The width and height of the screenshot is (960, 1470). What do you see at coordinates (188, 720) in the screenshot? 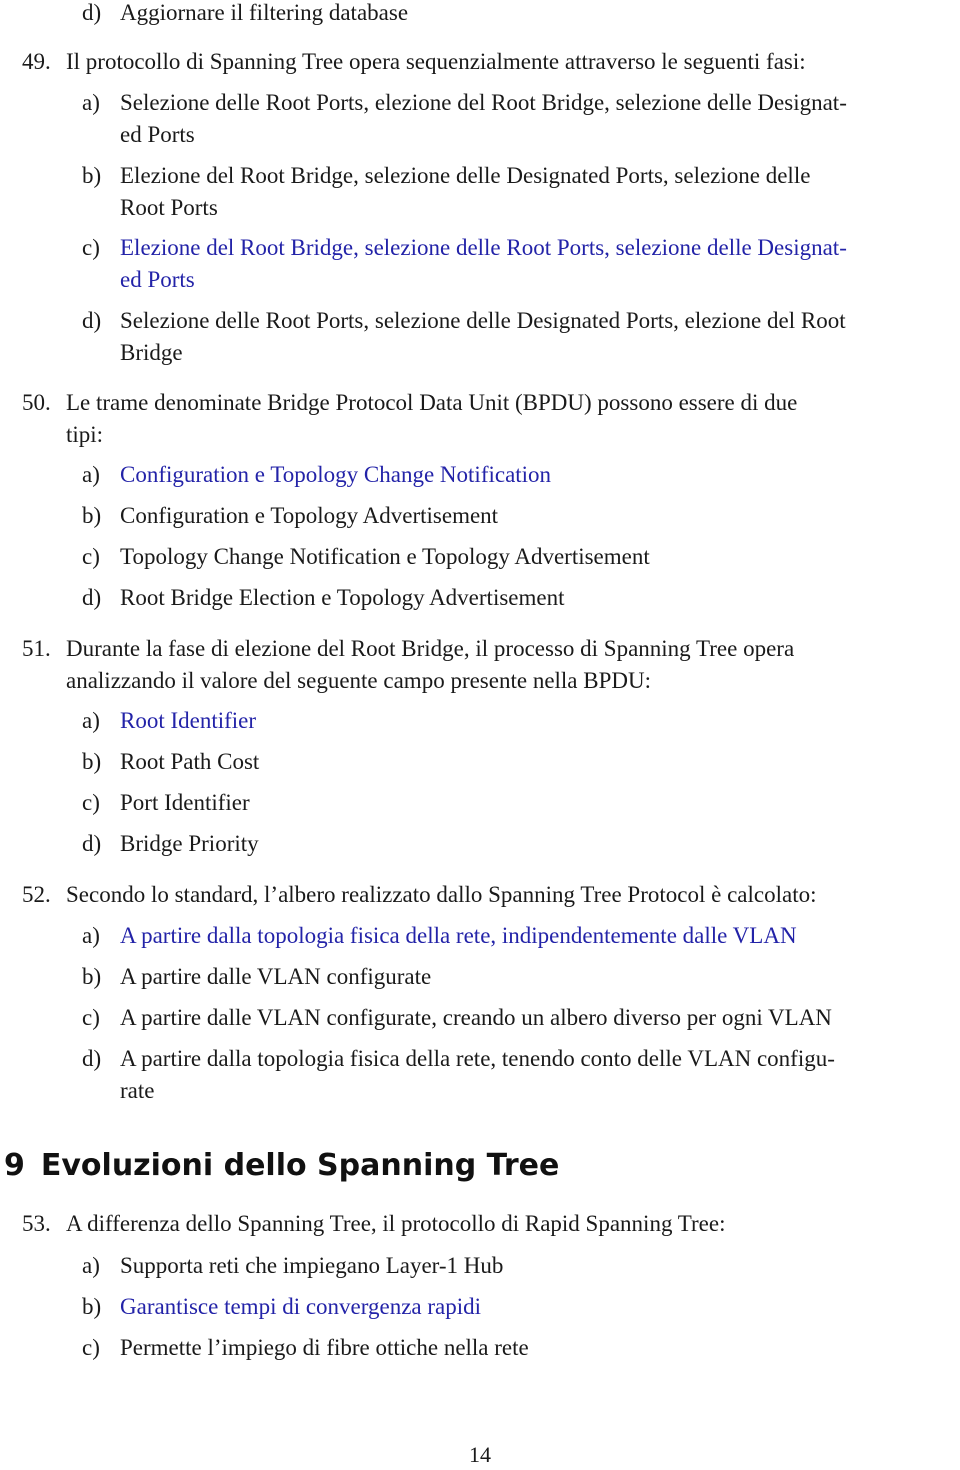
I see `correct-option-text: Root Identifier` at bounding box center [188, 720].